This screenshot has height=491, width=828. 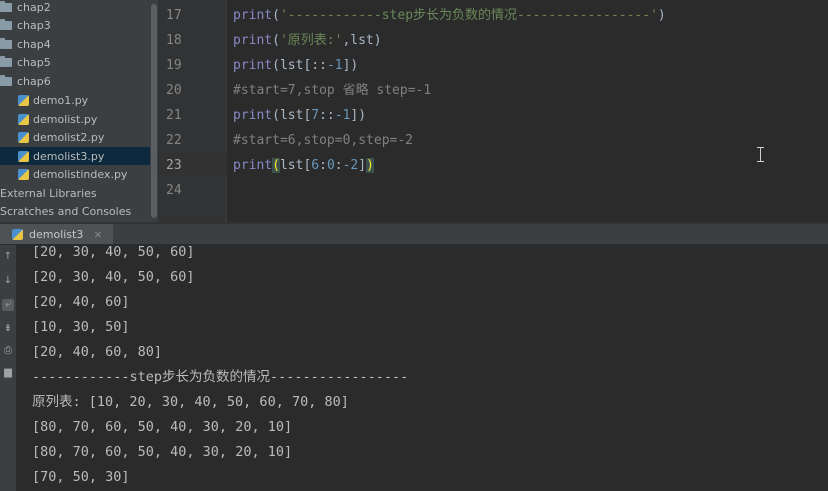 I want to click on tree-item-label: demolist2.py, so click(x=69, y=137).